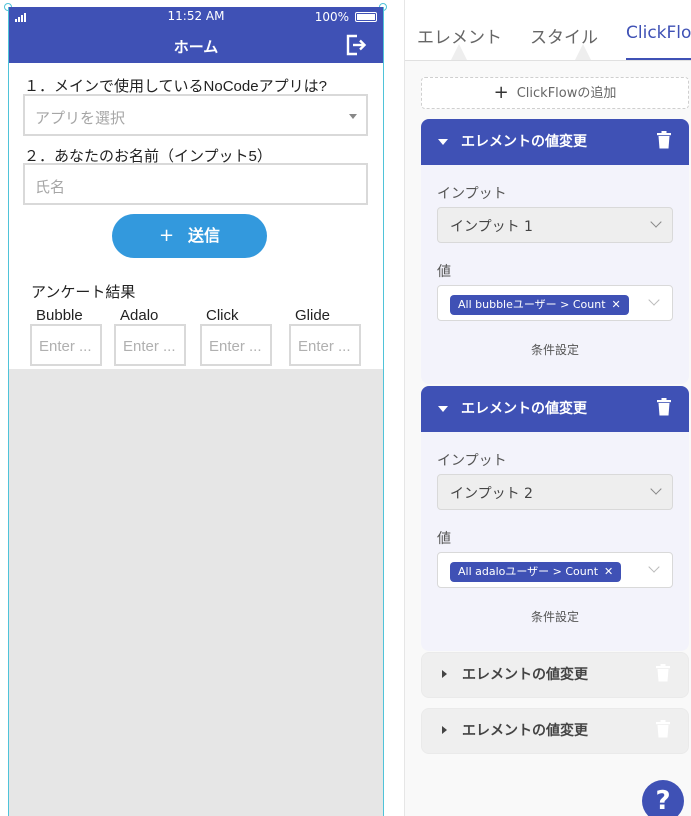 The height and width of the screenshot is (816, 691). Describe the element at coordinates (313, 315) in the screenshot. I see `result-label: Glide` at that location.